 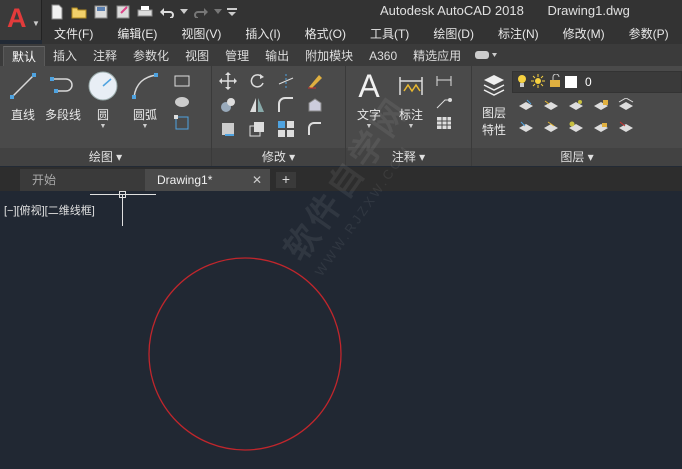 What do you see at coordinates (494, 104) in the screenshot?
I see `layer-properties-button: 图层 特性` at bounding box center [494, 104].